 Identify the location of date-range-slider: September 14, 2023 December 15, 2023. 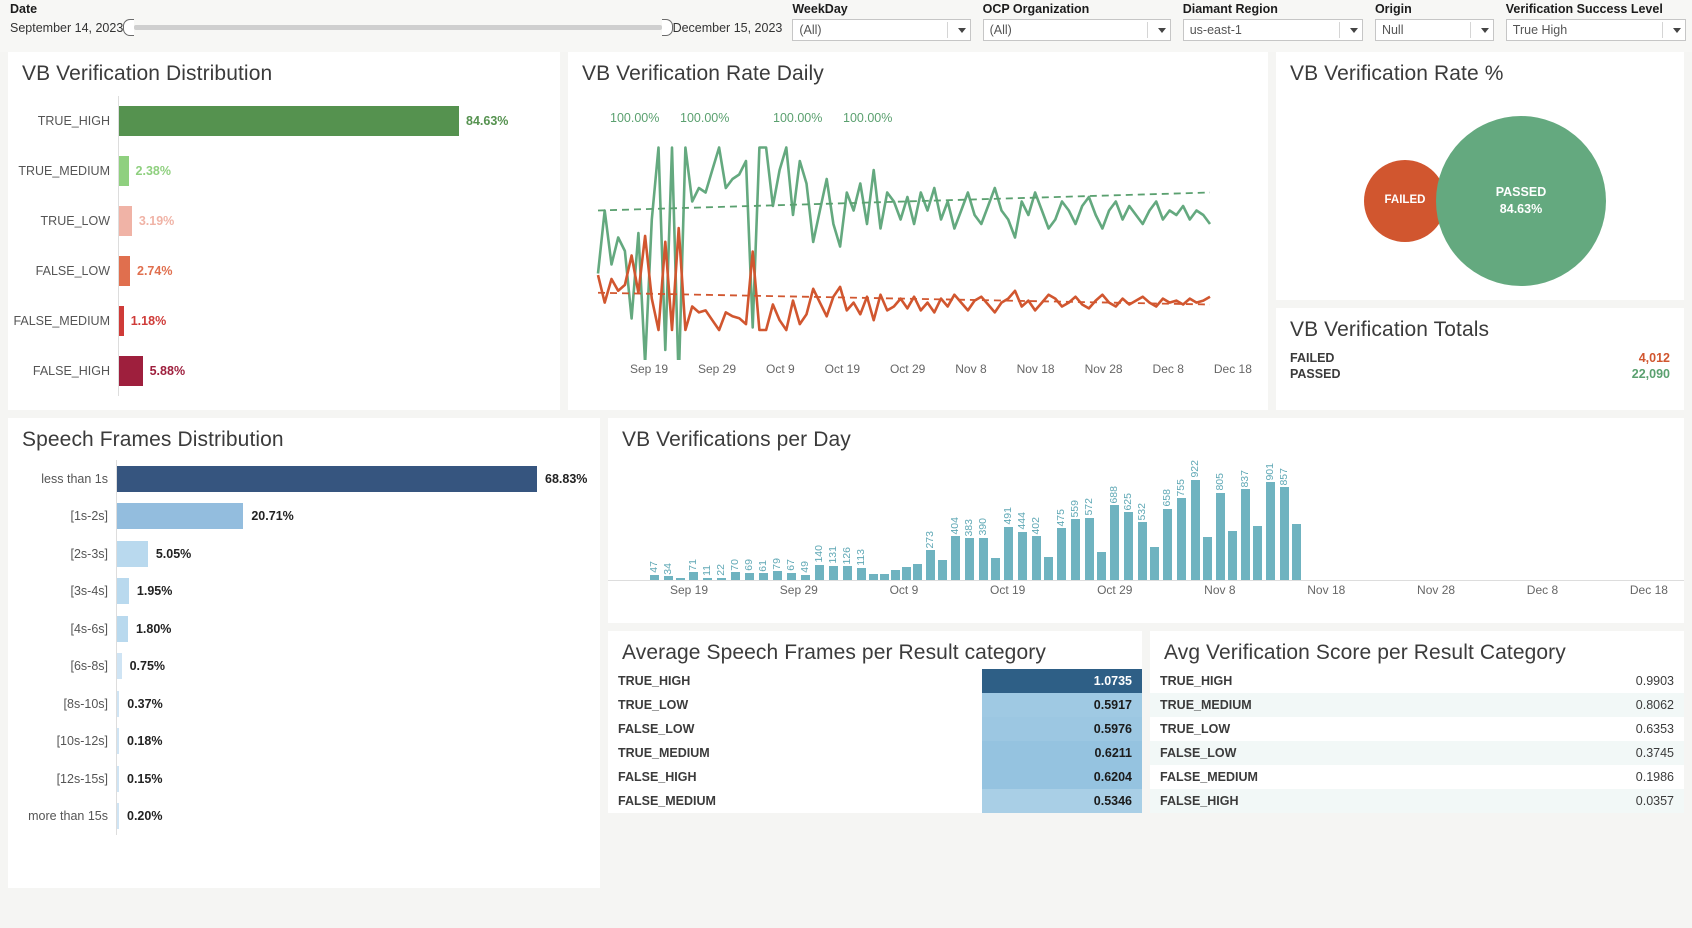
(396, 27).